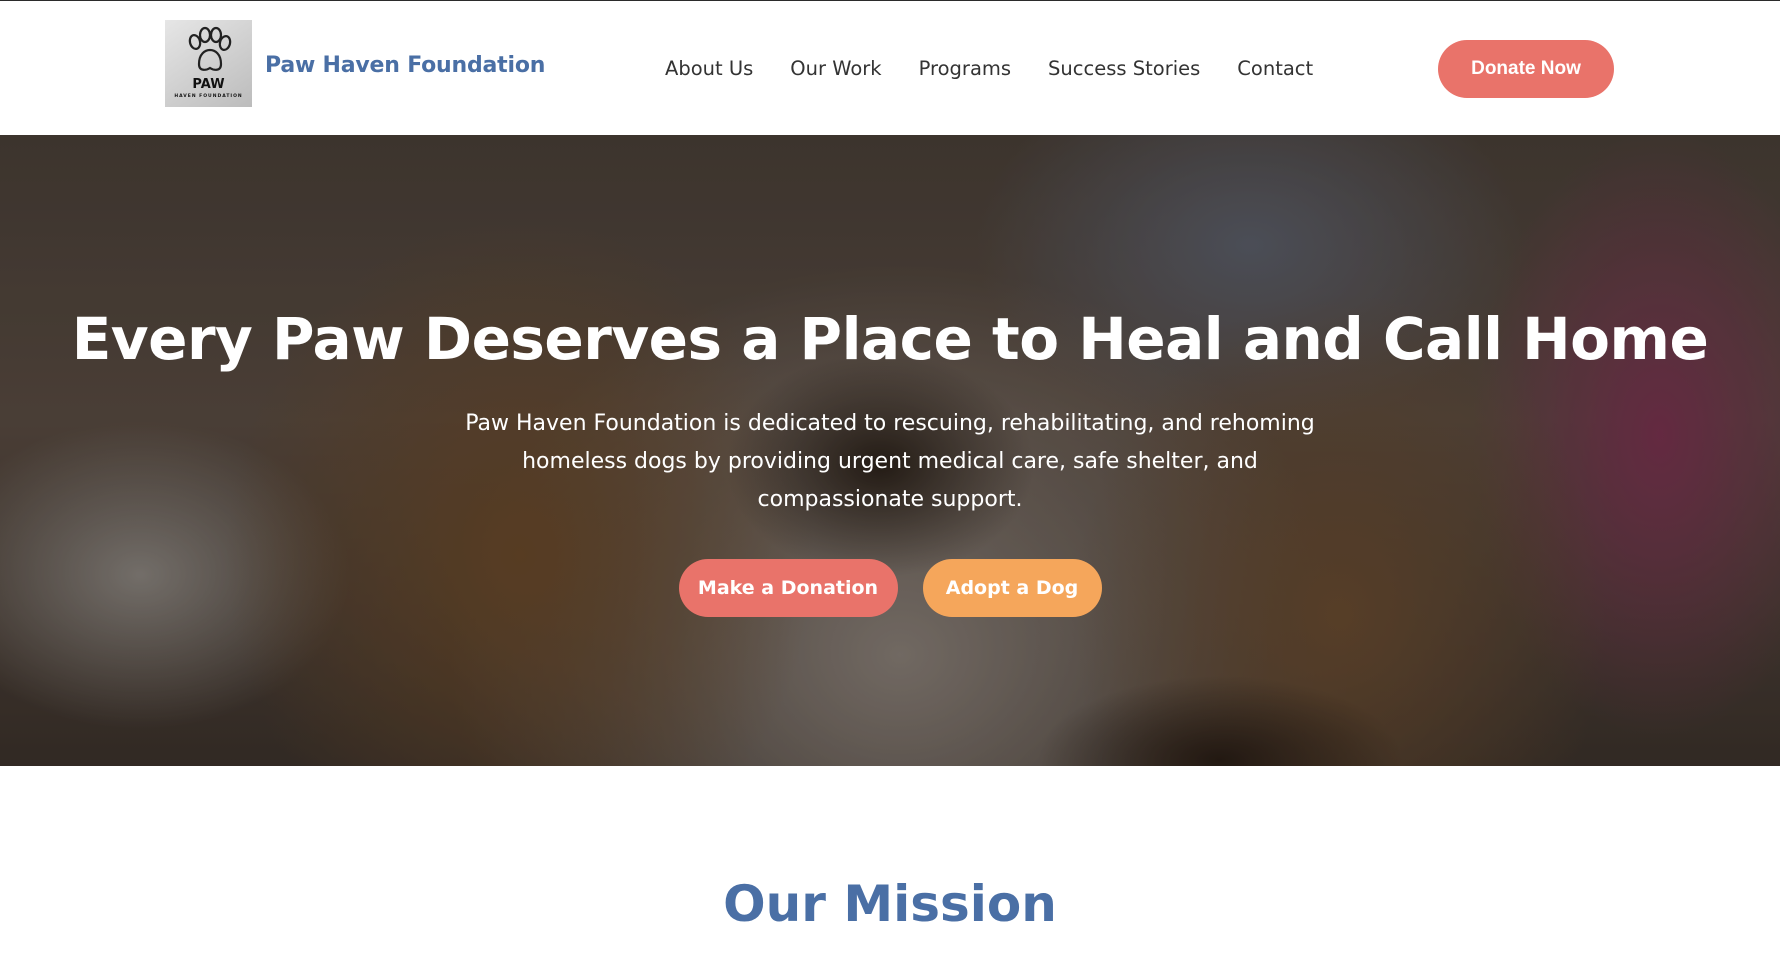 This screenshot has width=1780, height=972. Describe the element at coordinates (788, 588) in the screenshot. I see `make-donation-button: Make a Donation` at that location.